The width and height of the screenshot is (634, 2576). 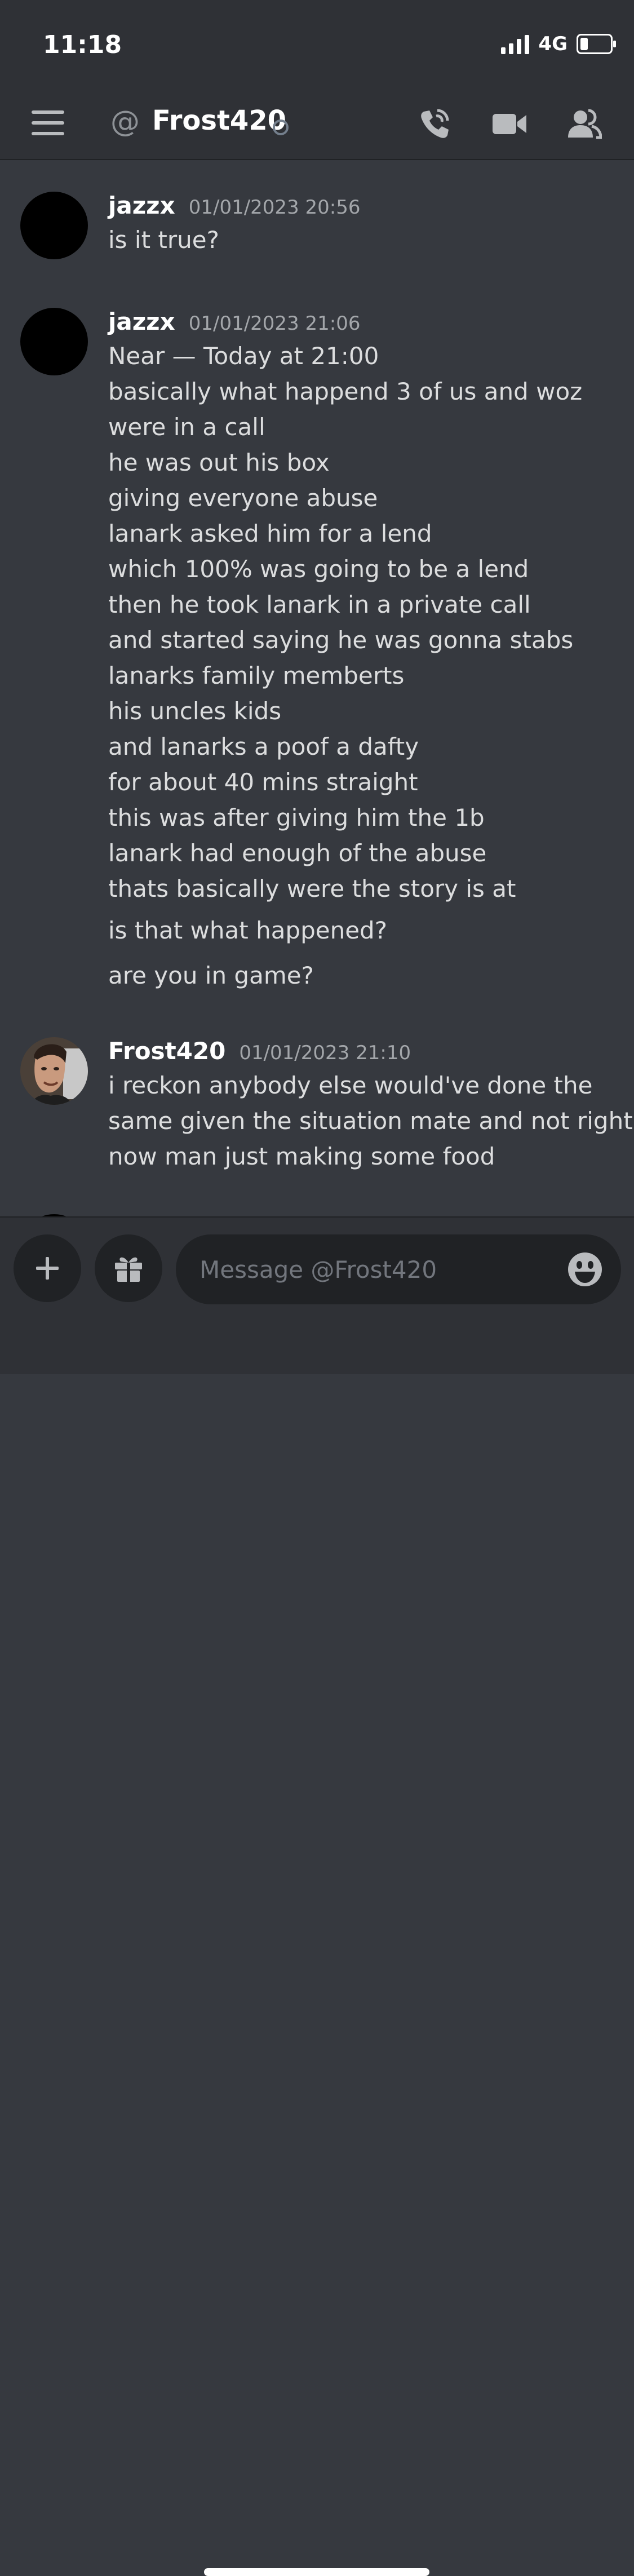 I want to click on message-timestamp: 01/01/2023 21:10, so click(x=325, y=1053).